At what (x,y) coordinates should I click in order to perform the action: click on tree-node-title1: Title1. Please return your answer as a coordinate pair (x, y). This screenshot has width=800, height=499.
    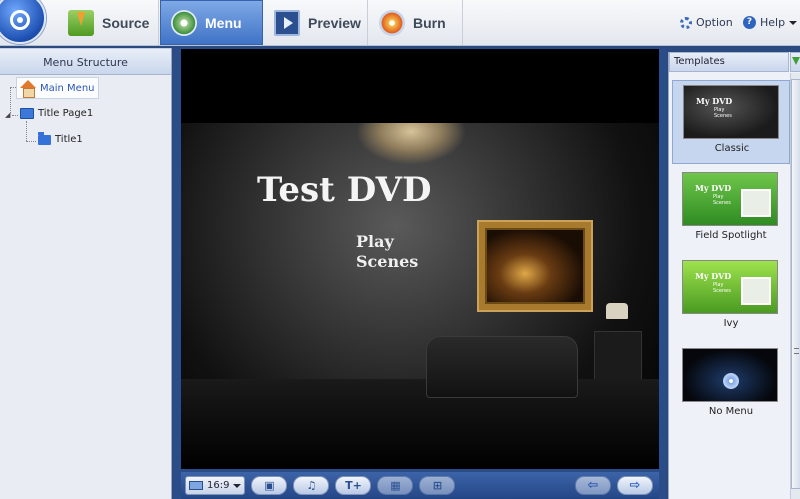
    Looking at the image, I should click on (60, 138).